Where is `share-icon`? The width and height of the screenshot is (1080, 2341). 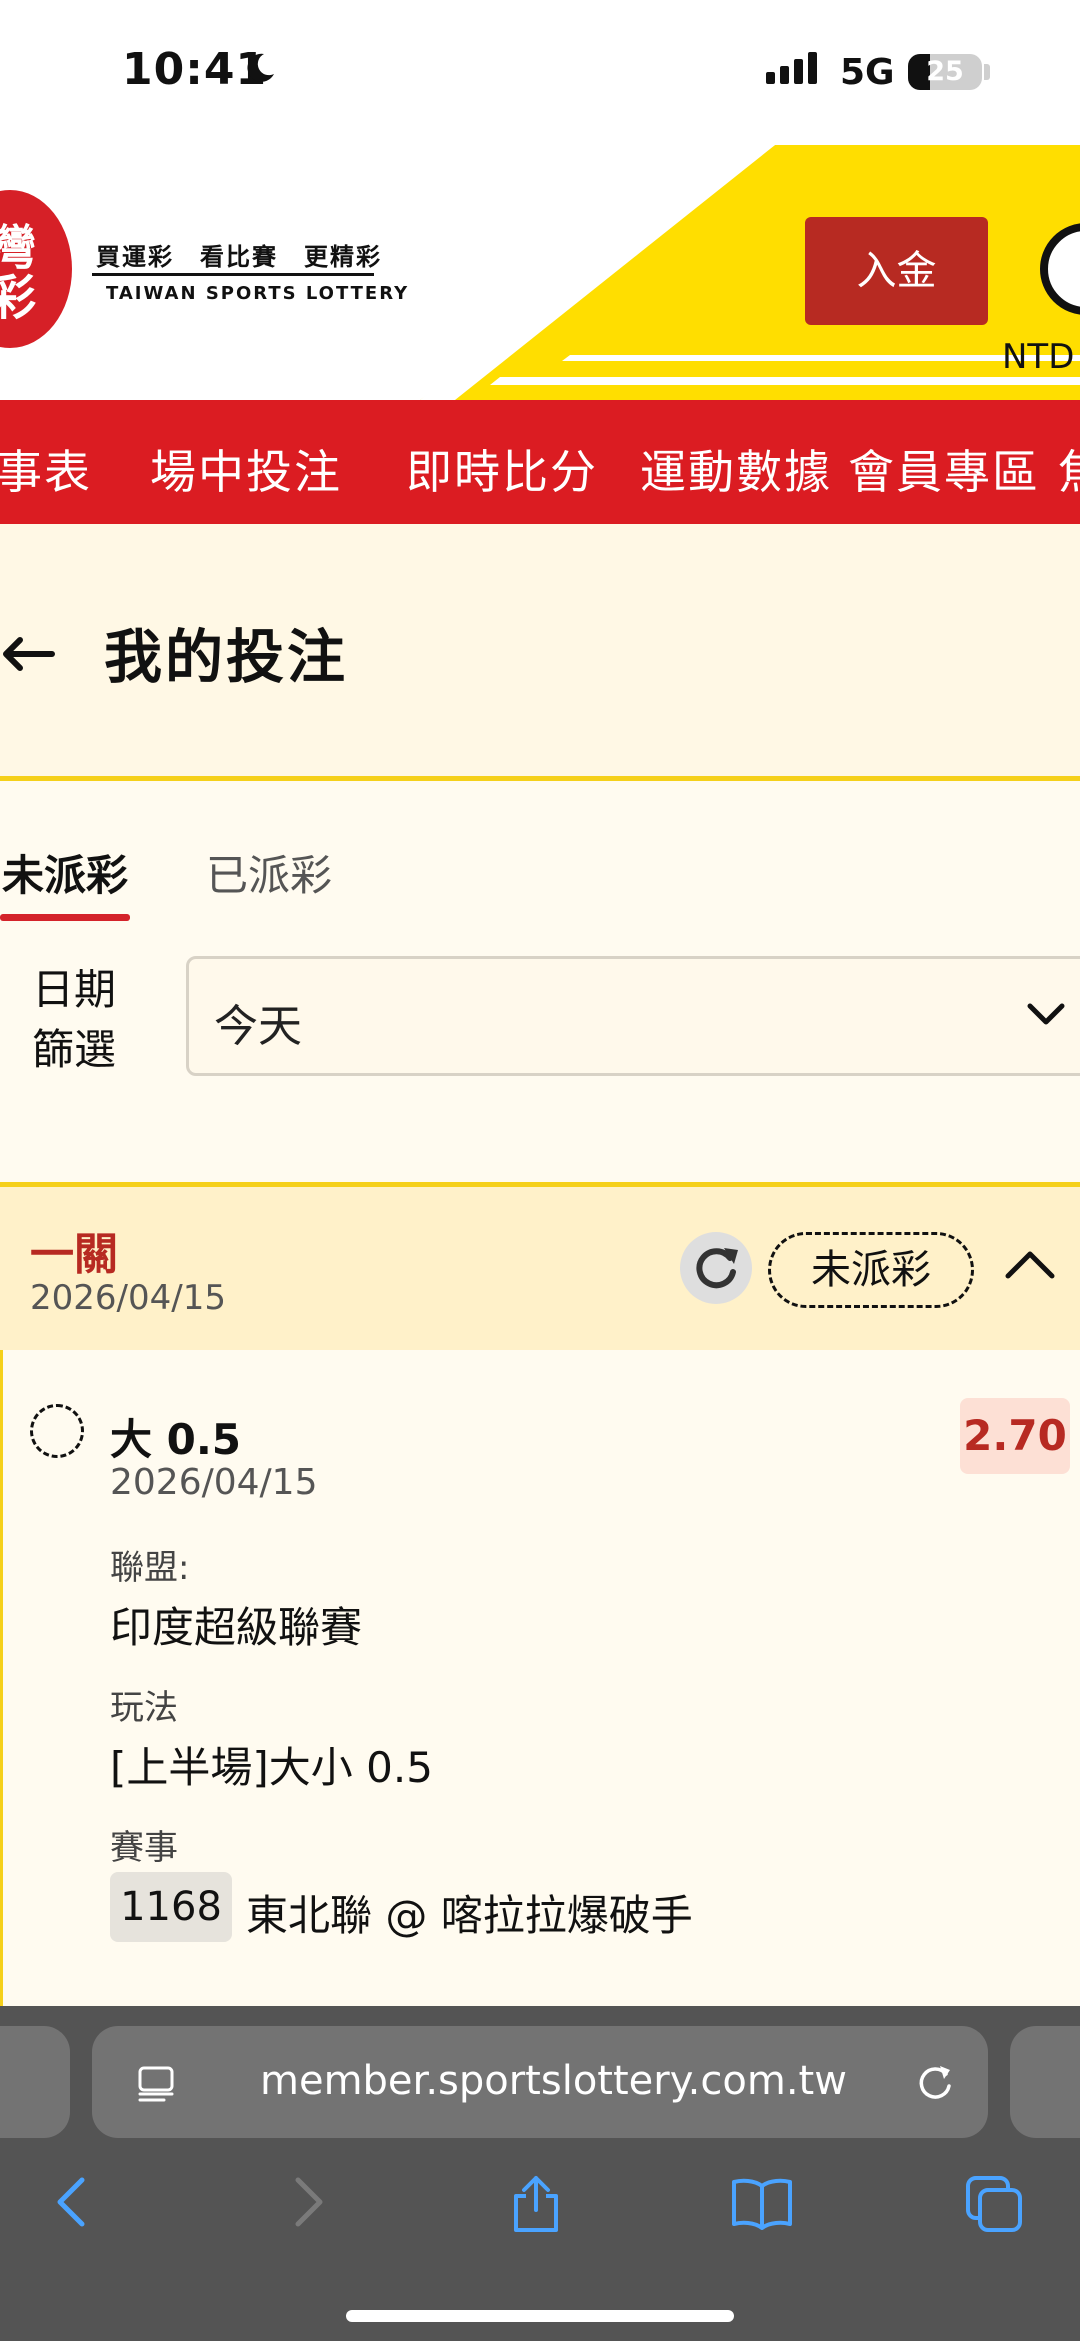
share-icon is located at coordinates (536, 2204).